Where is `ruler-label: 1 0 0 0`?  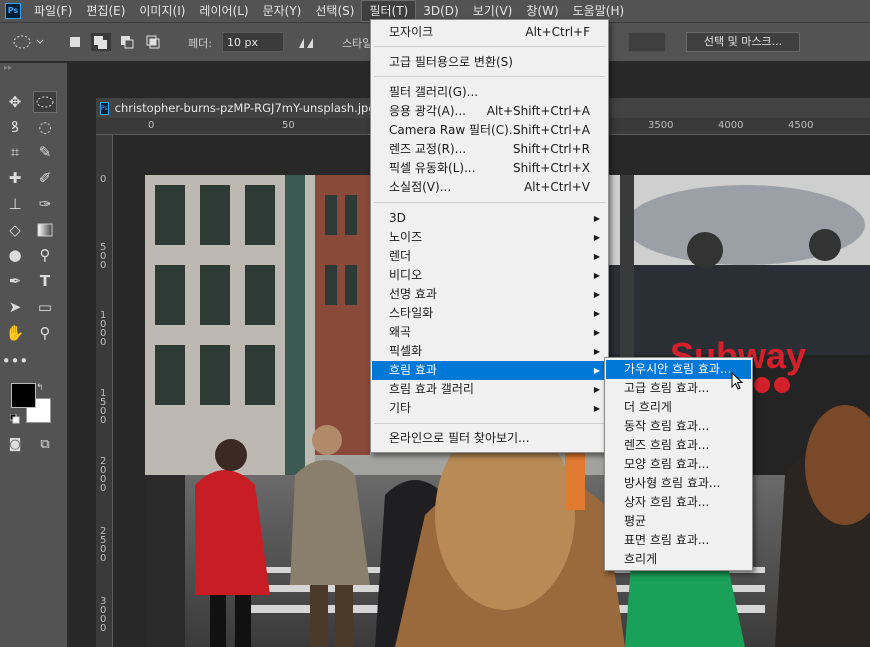 ruler-label: 1 0 0 0 is located at coordinates (103, 329).